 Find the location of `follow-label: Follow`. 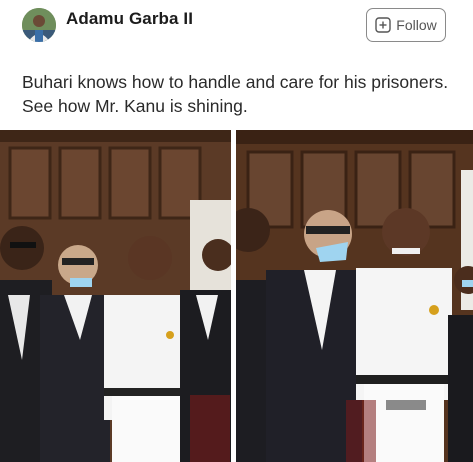

follow-label: Follow is located at coordinates (416, 25).